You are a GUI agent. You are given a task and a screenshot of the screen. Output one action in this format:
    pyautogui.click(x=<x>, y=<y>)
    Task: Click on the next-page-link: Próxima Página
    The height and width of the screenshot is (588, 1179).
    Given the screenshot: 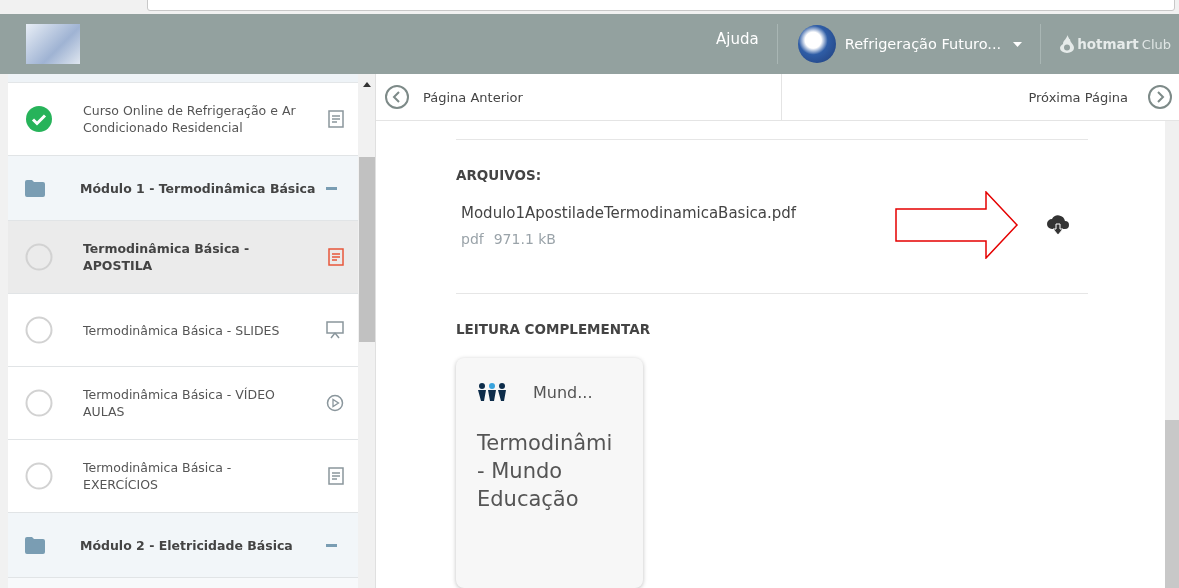 What is the action you would take?
    pyautogui.click(x=980, y=97)
    